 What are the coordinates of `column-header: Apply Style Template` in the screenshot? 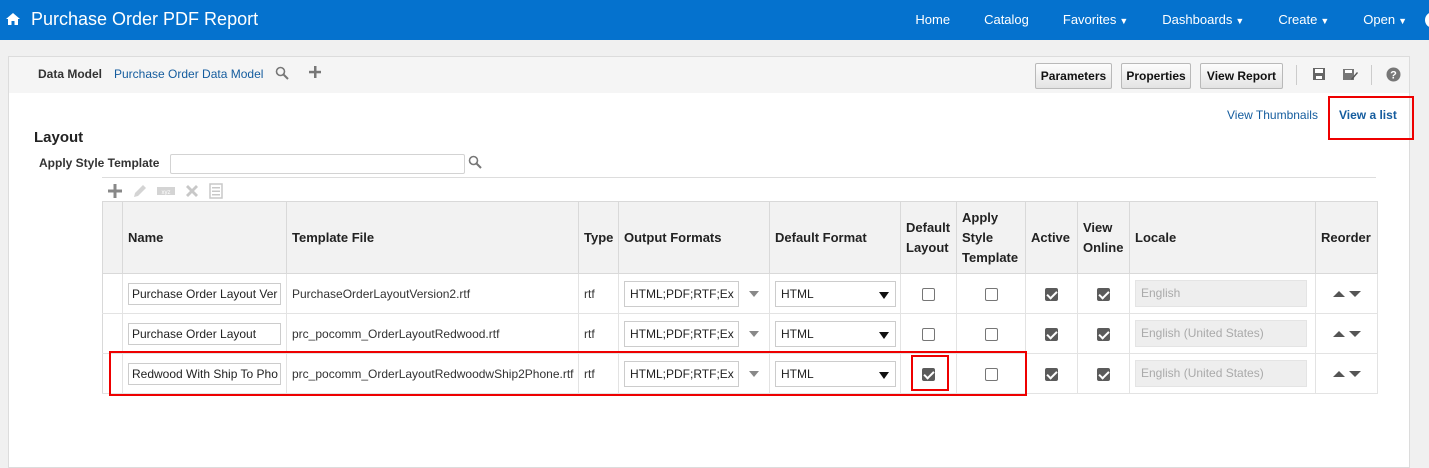 It's located at (991, 237).